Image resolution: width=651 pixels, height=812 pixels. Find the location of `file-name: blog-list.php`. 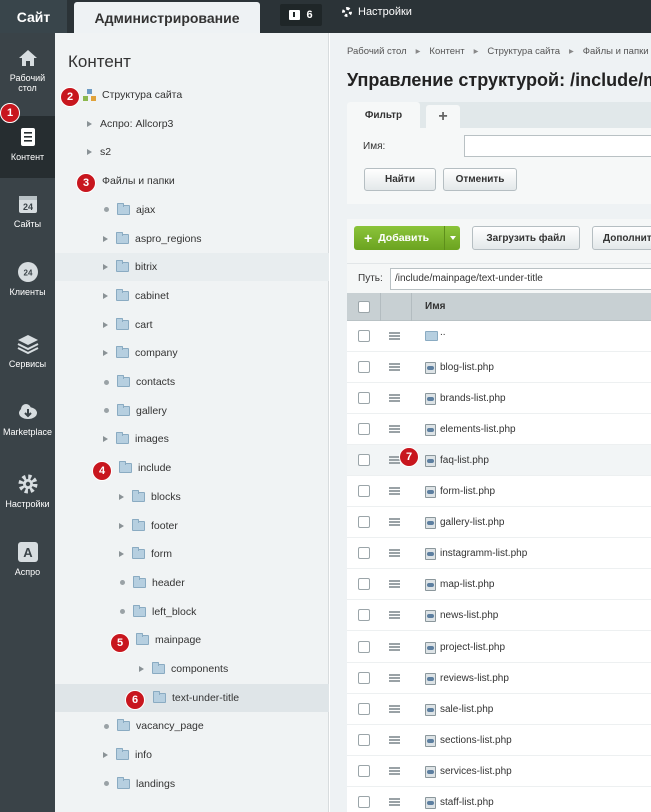

file-name: blog-list.php is located at coordinates (467, 367).